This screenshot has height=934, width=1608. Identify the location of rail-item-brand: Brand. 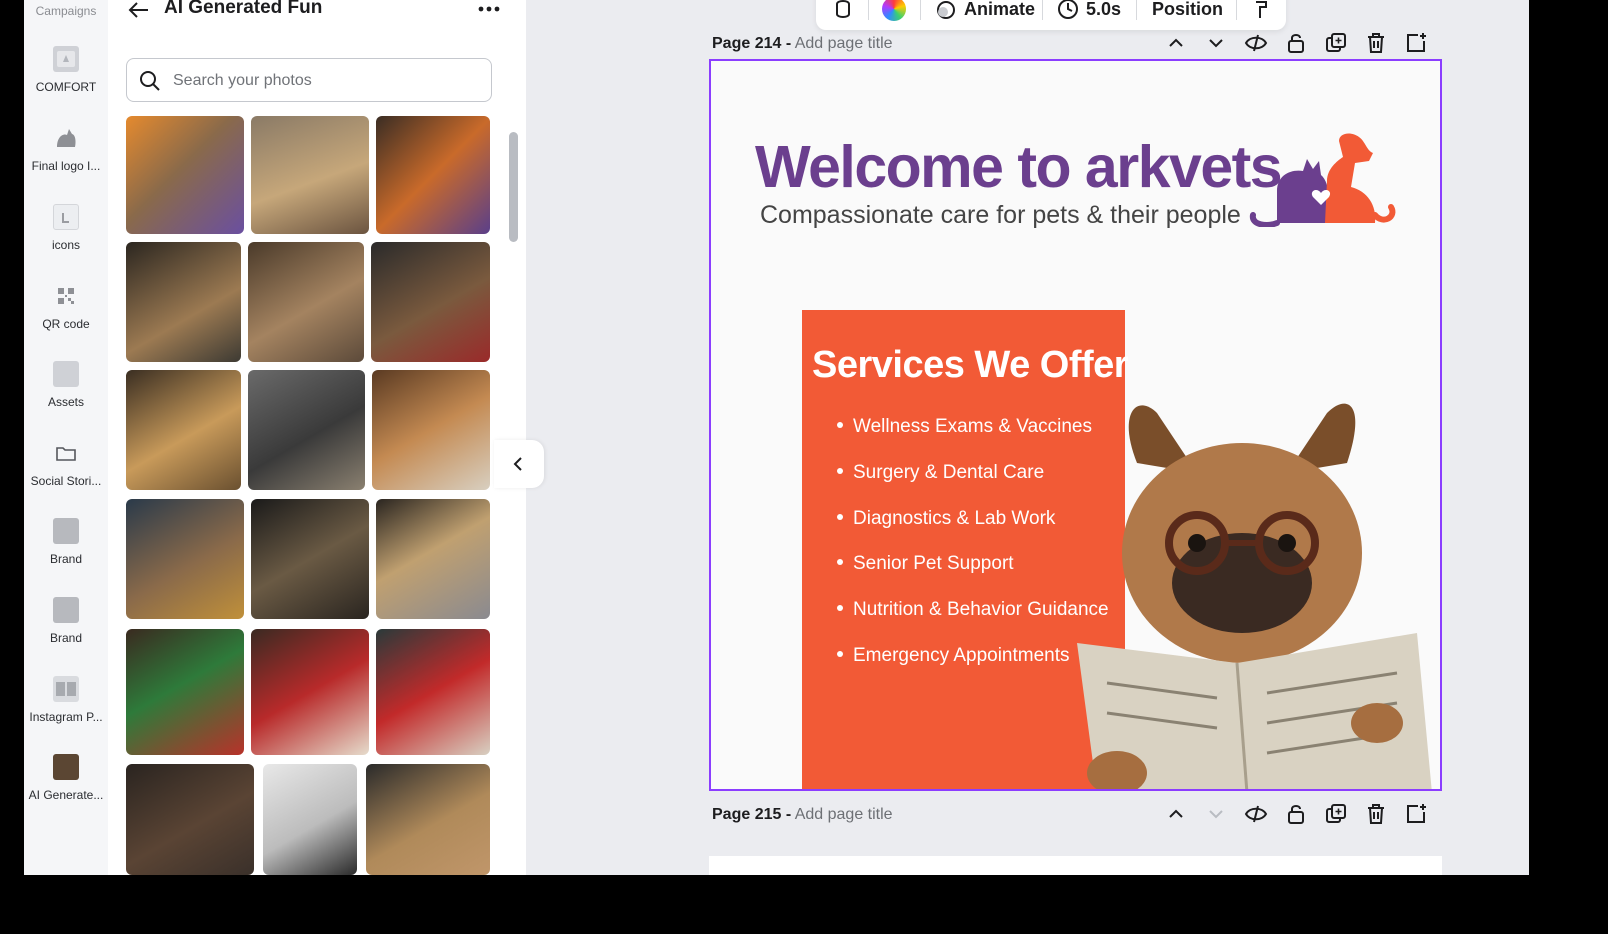
(66, 542).